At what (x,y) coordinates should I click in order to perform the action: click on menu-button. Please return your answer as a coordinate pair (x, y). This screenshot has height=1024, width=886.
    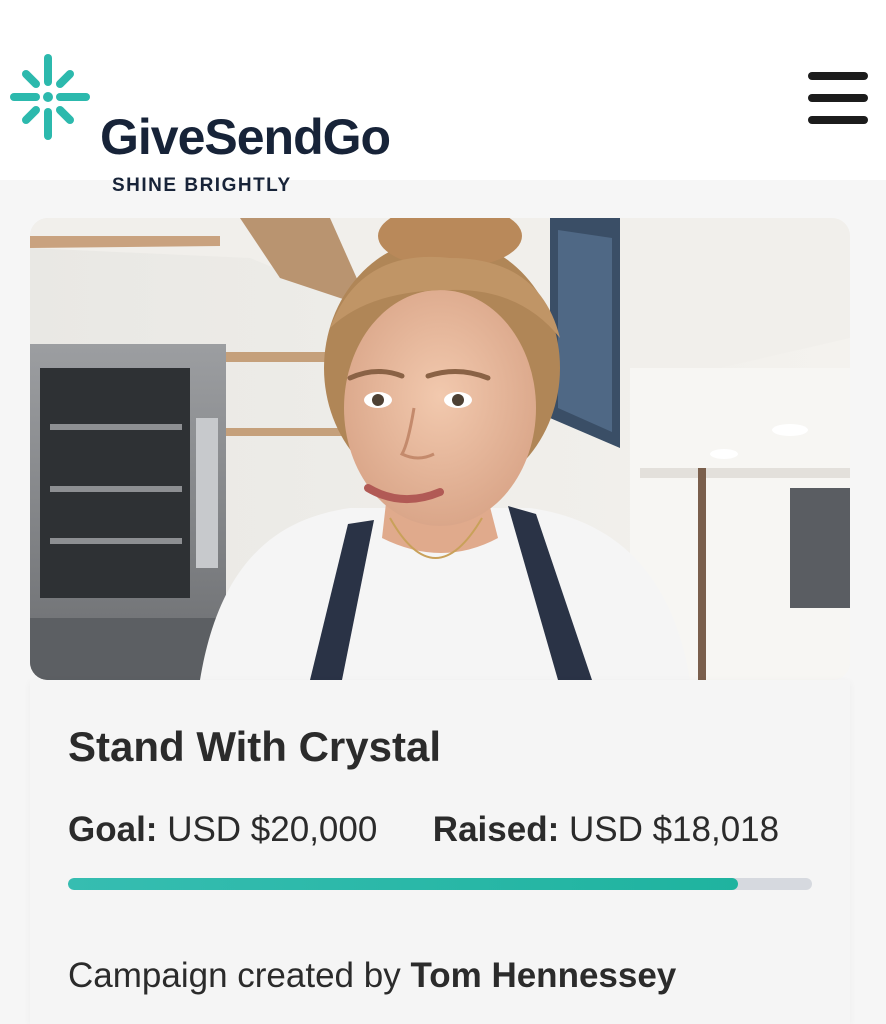
    Looking at the image, I should click on (835, 98).